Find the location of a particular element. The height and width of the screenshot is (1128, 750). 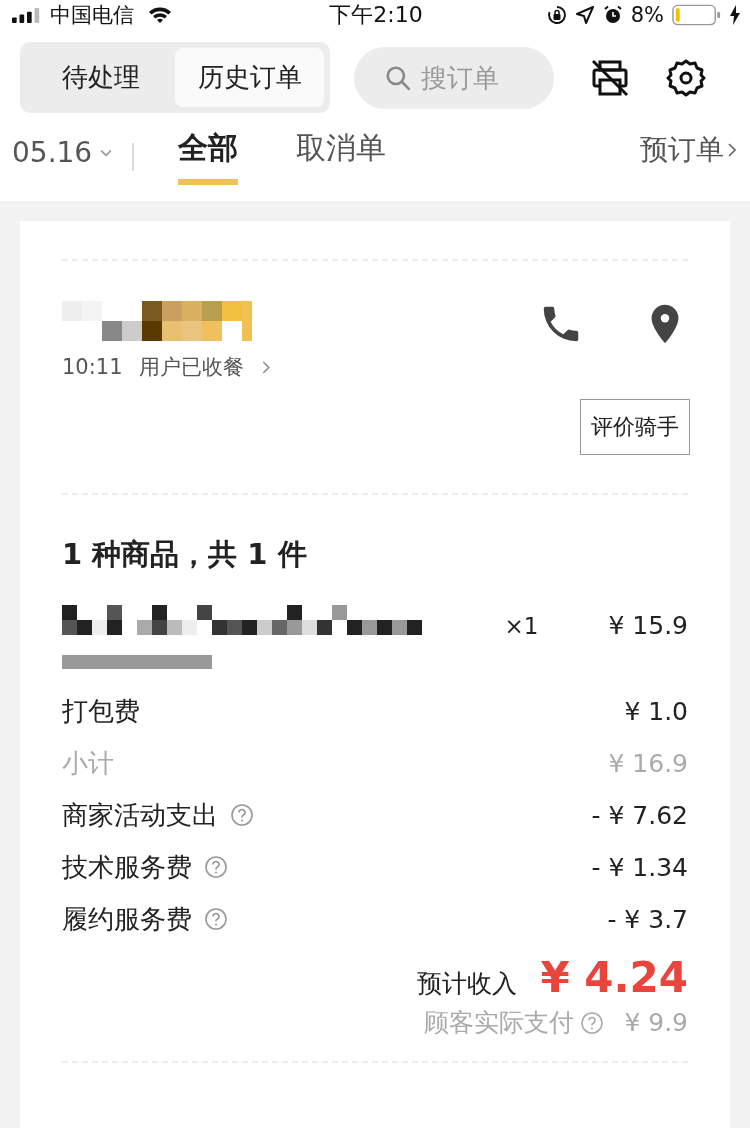

paid-amount: ¥ 9.9 is located at coordinates (656, 1022).